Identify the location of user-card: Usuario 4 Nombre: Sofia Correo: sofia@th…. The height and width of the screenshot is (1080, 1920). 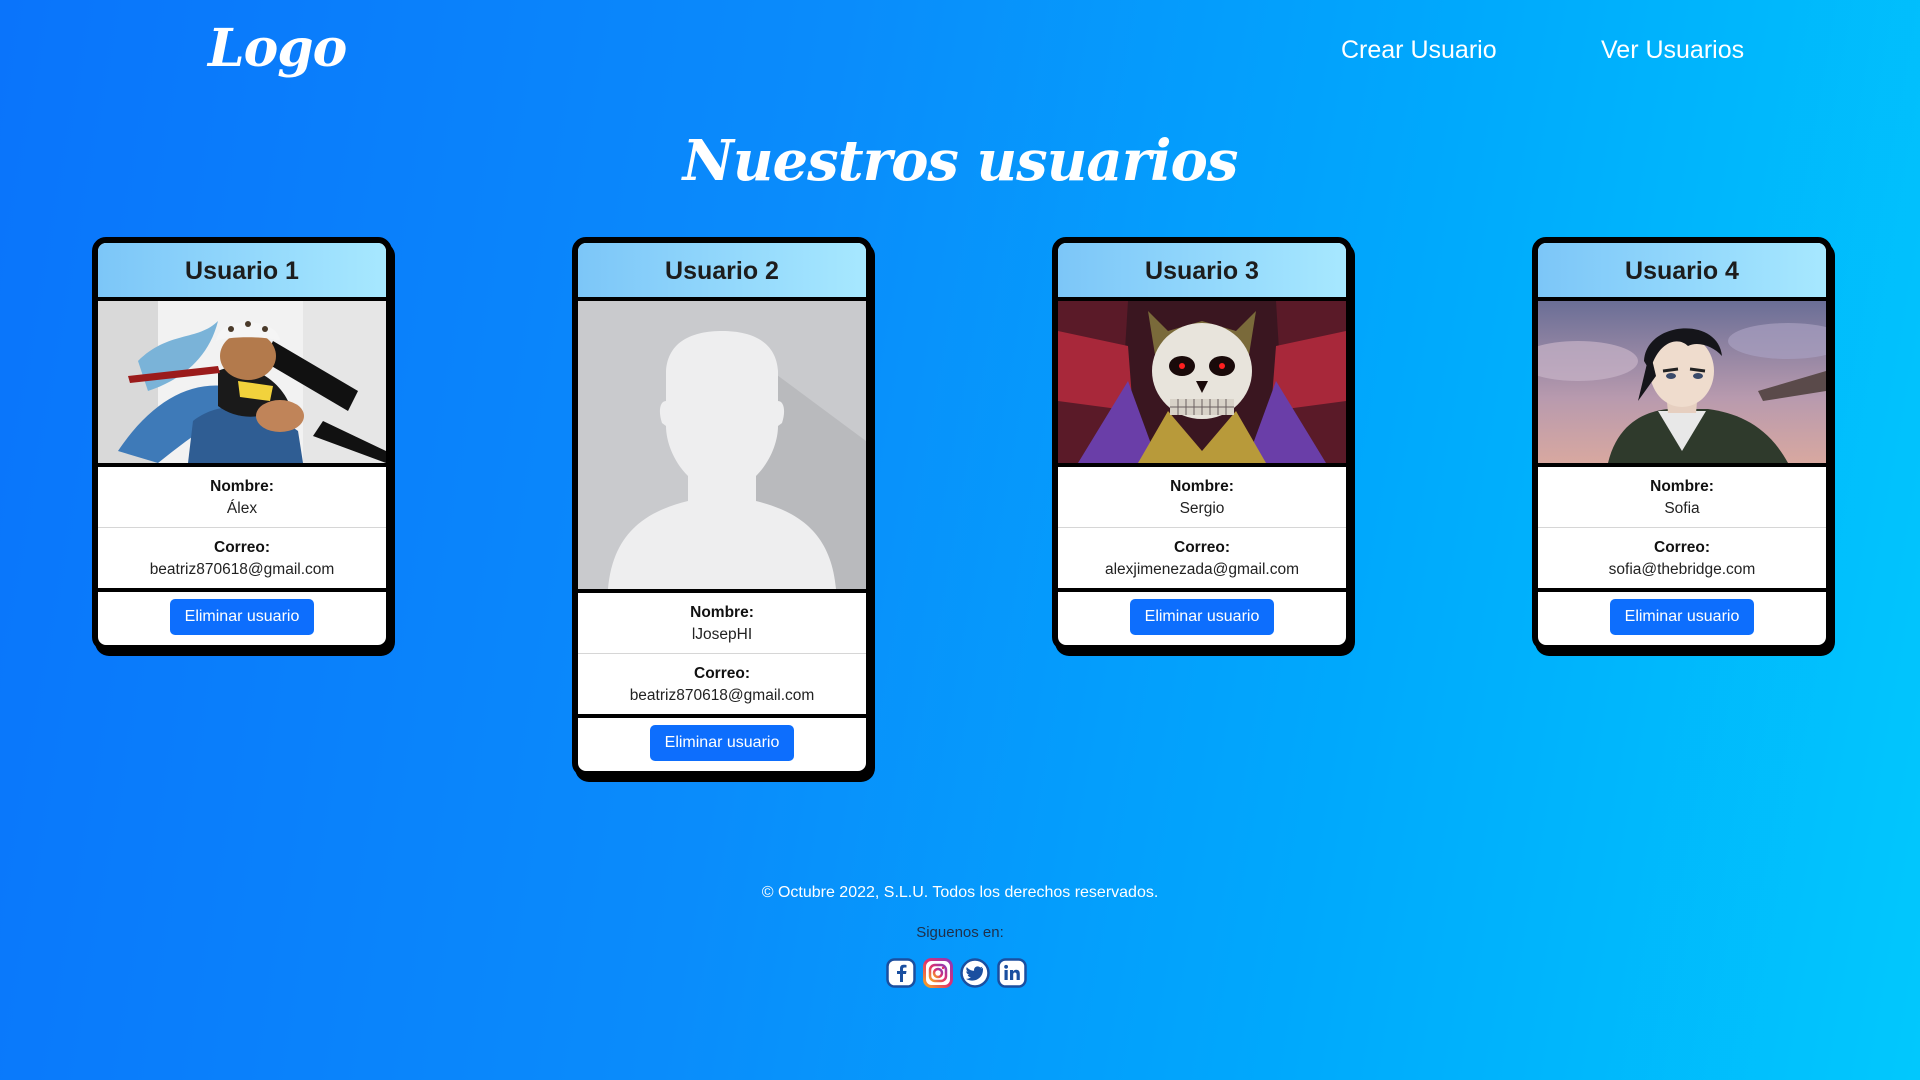
(1682, 444).